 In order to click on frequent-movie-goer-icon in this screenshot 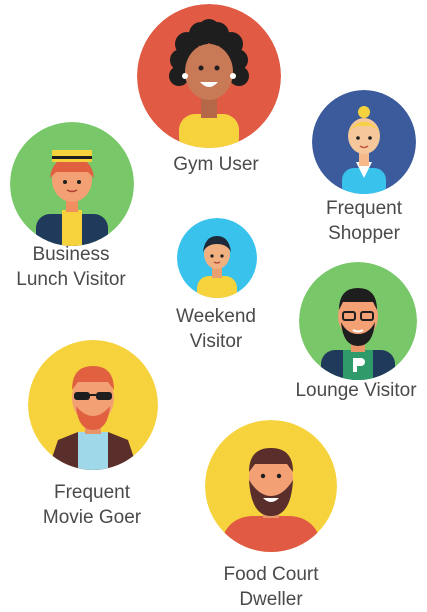, I will do `click(93, 405)`.